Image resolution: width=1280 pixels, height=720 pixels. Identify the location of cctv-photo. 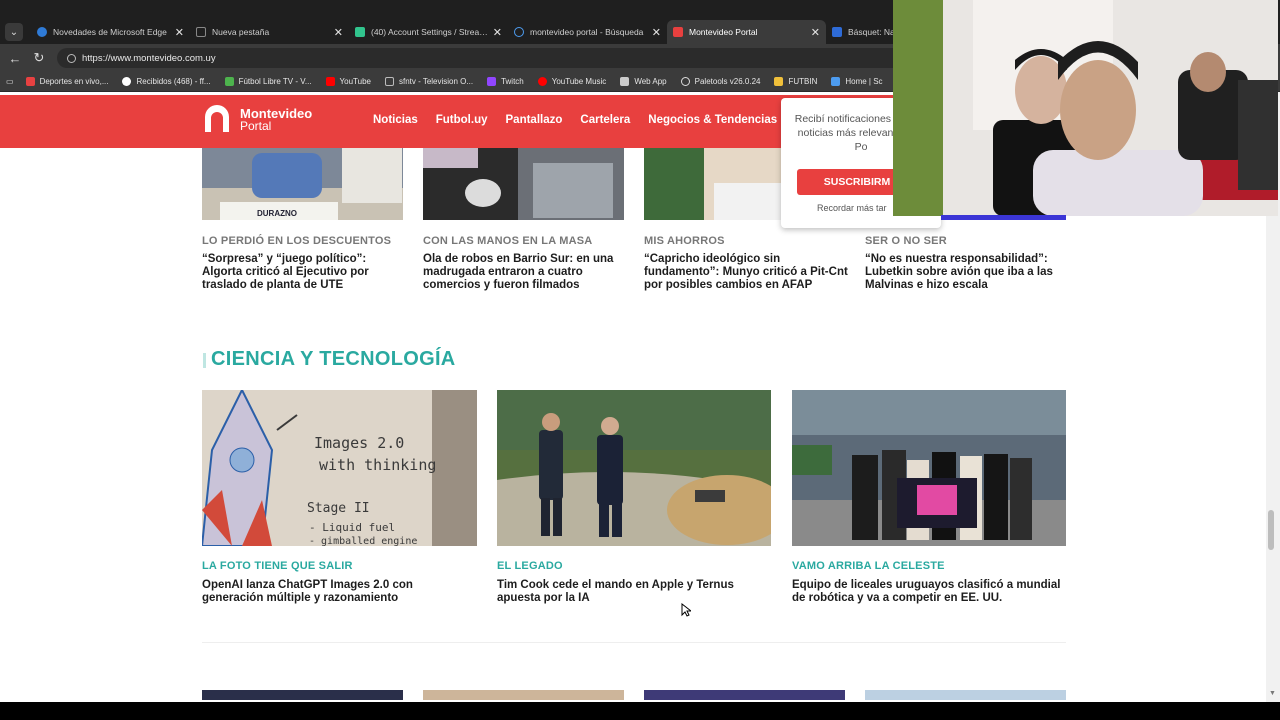
(523, 184).